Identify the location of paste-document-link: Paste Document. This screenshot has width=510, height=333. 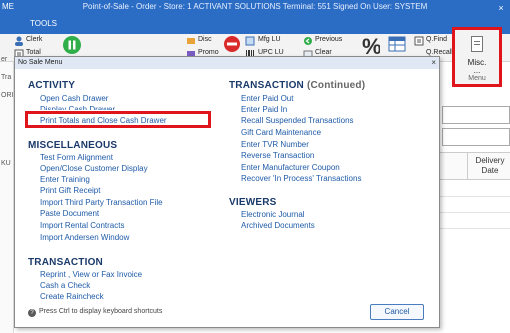
(69, 213).